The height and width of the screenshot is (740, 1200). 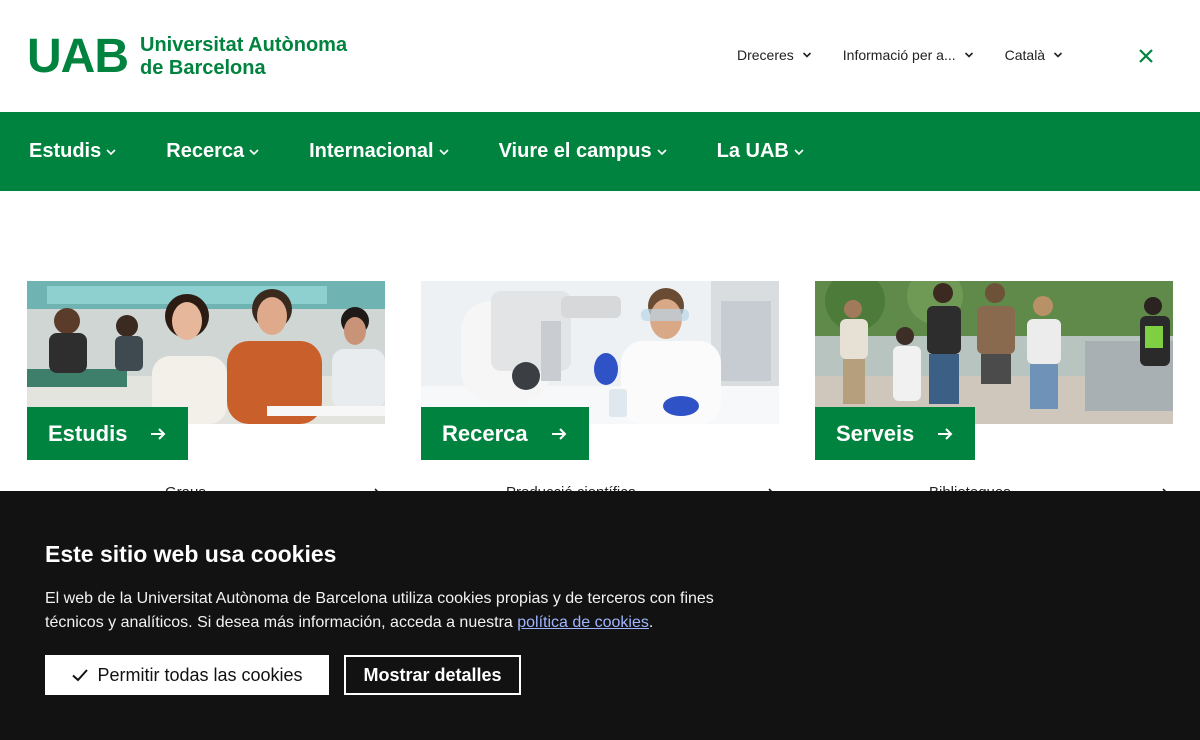 I want to click on students-classroom-photo, so click(x=206, y=352).